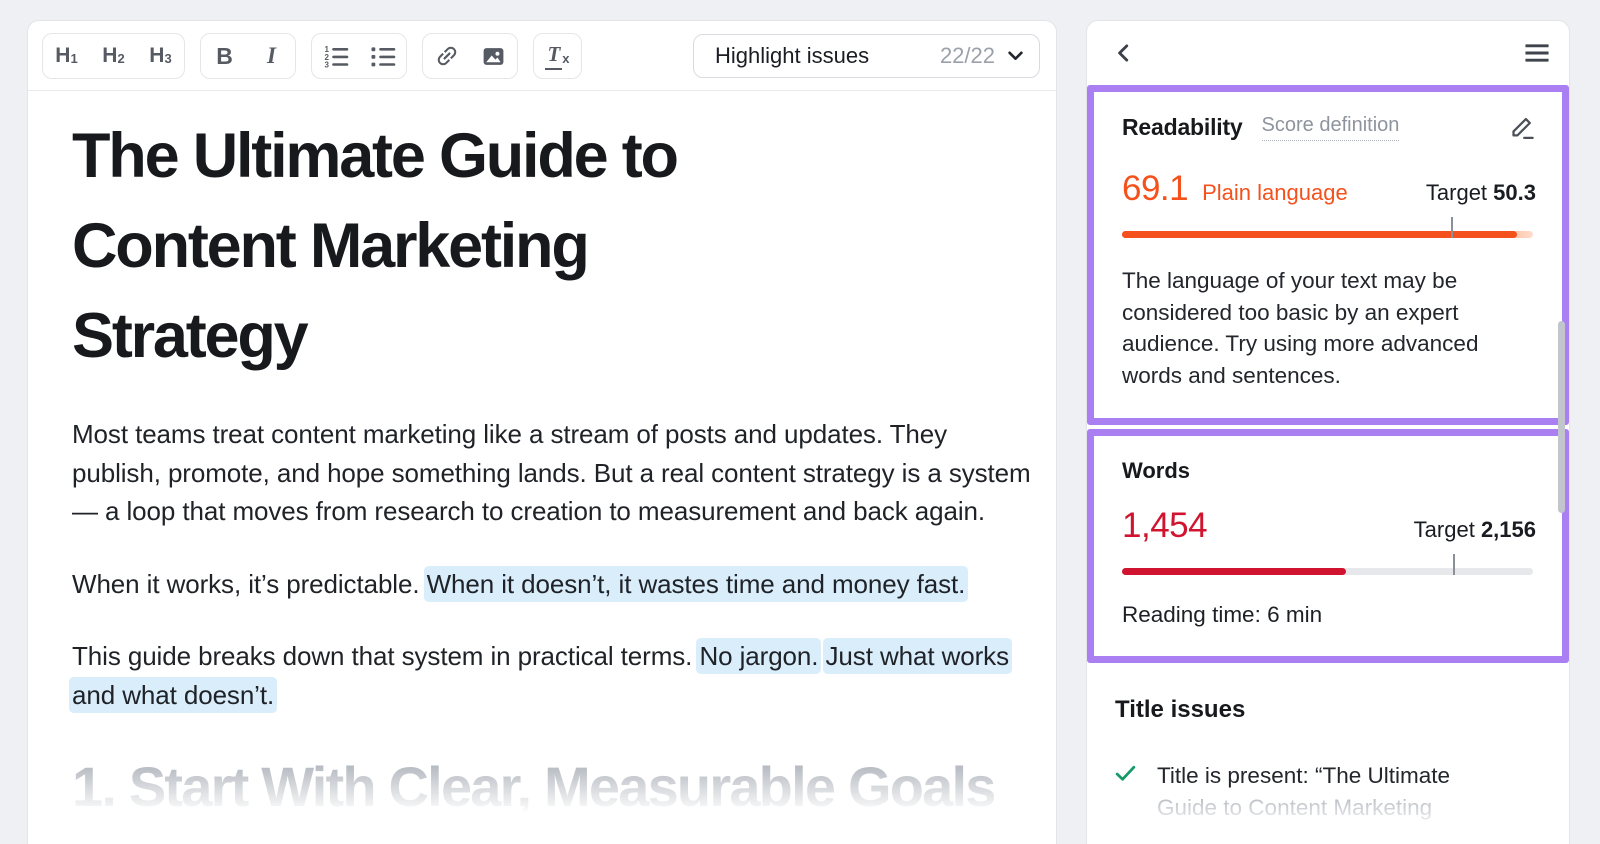 The image size is (1600, 844). I want to click on words-progress-fill, so click(1234, 571).